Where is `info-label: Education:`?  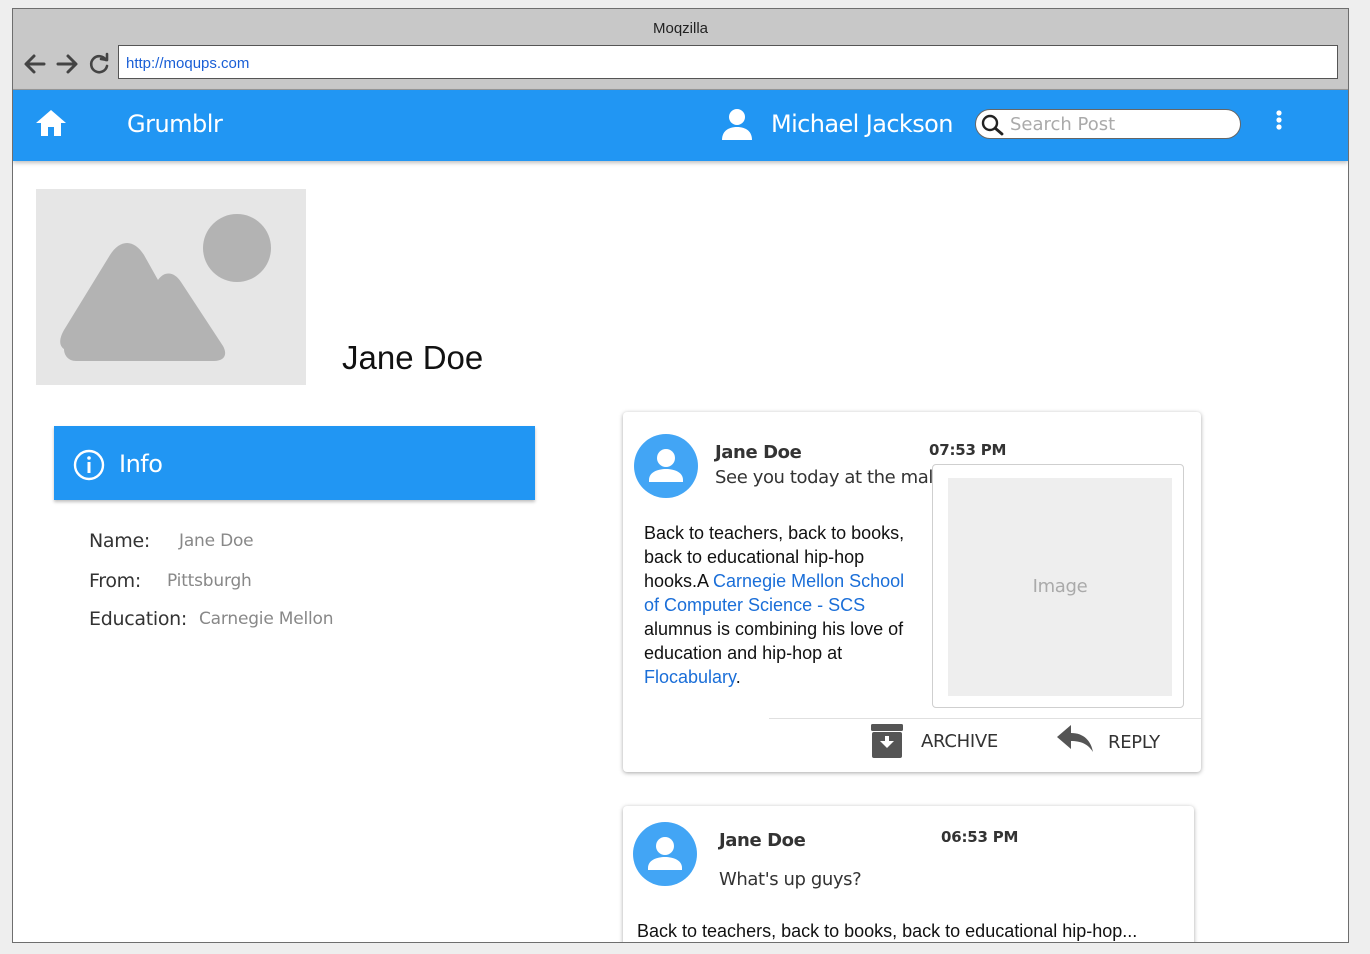
info-label: Education: is located at coordinates (138, 619).